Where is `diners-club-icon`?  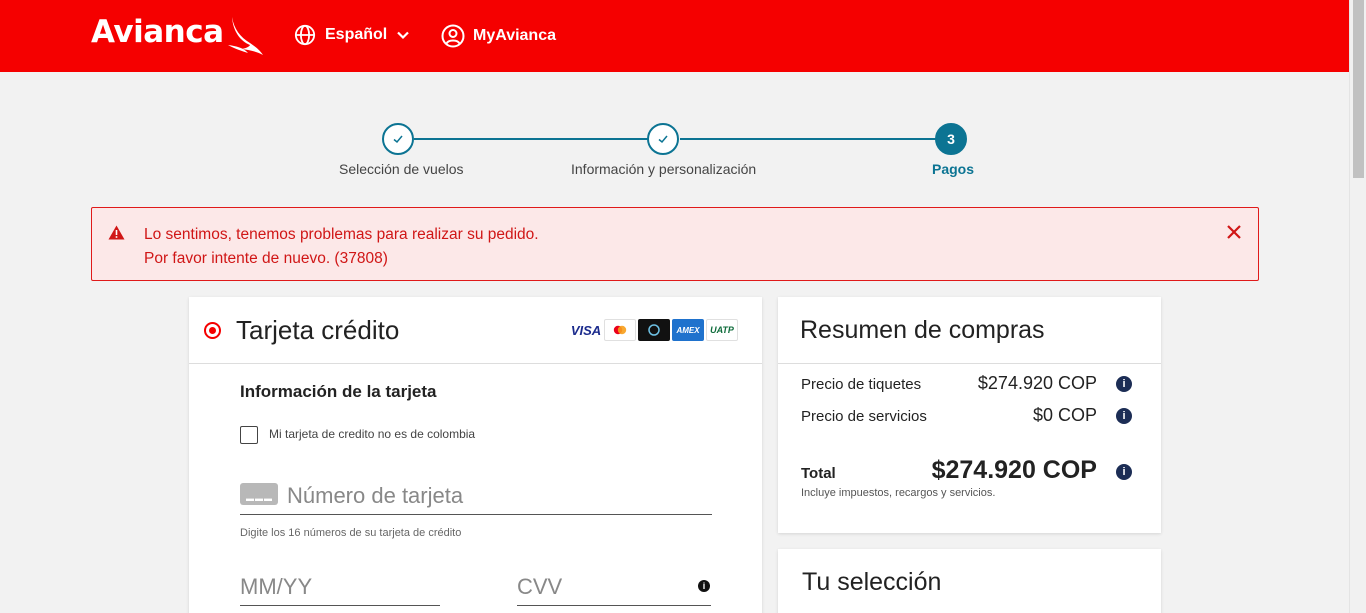
diners-club-icon is located at coordinates (654, 330).